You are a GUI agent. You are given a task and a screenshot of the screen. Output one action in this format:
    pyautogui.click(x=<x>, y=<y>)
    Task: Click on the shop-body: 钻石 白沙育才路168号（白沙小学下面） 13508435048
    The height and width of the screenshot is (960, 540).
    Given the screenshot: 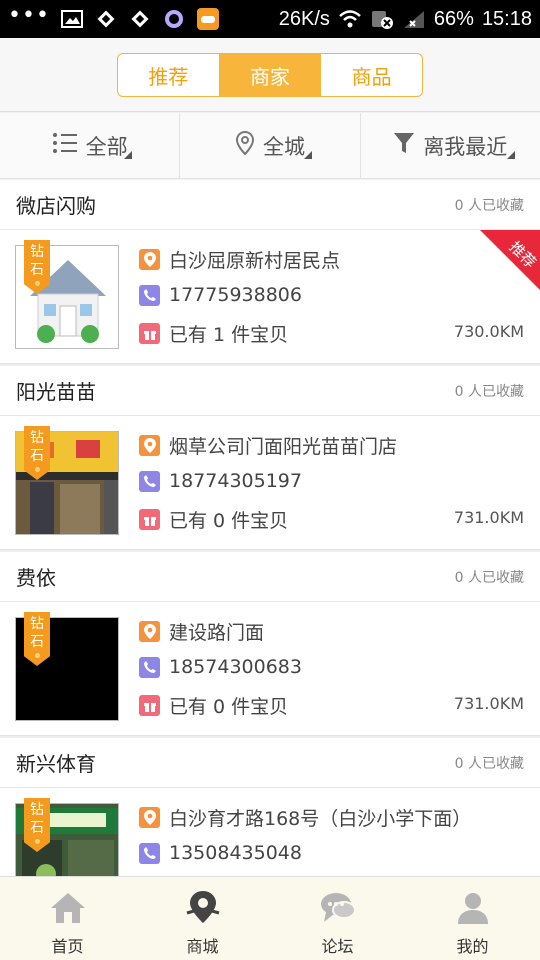 What is the action you would take?
    pyautogui.click(x=270, y=832)
    